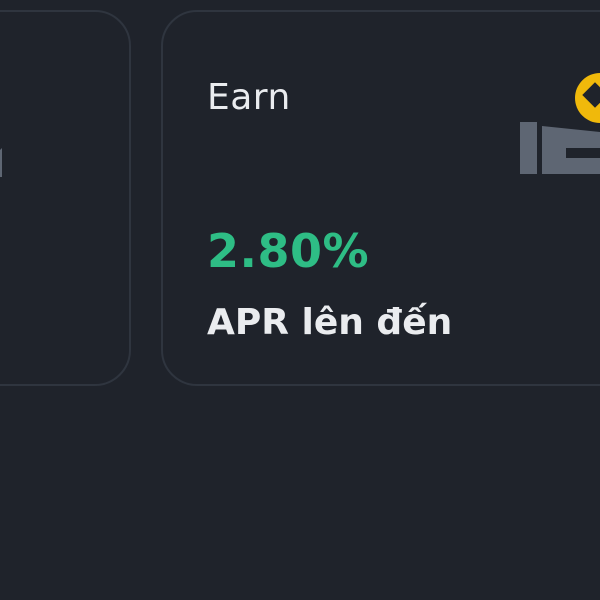  Describe the element at coordinates (330, 322) in the screenshot. I see `apr-rate-label: APR lên đến` at that location.